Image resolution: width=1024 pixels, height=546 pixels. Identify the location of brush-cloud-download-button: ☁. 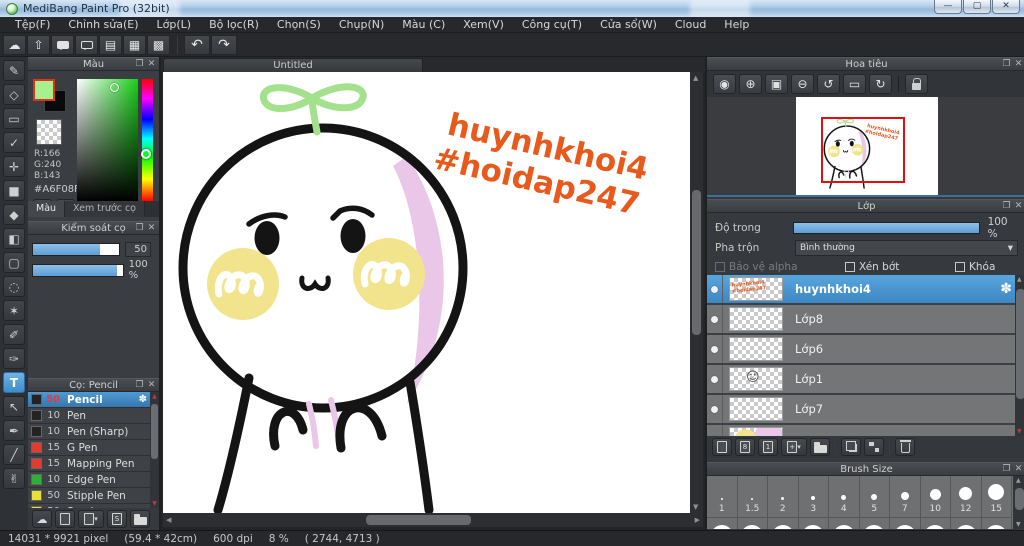
(42, 519).